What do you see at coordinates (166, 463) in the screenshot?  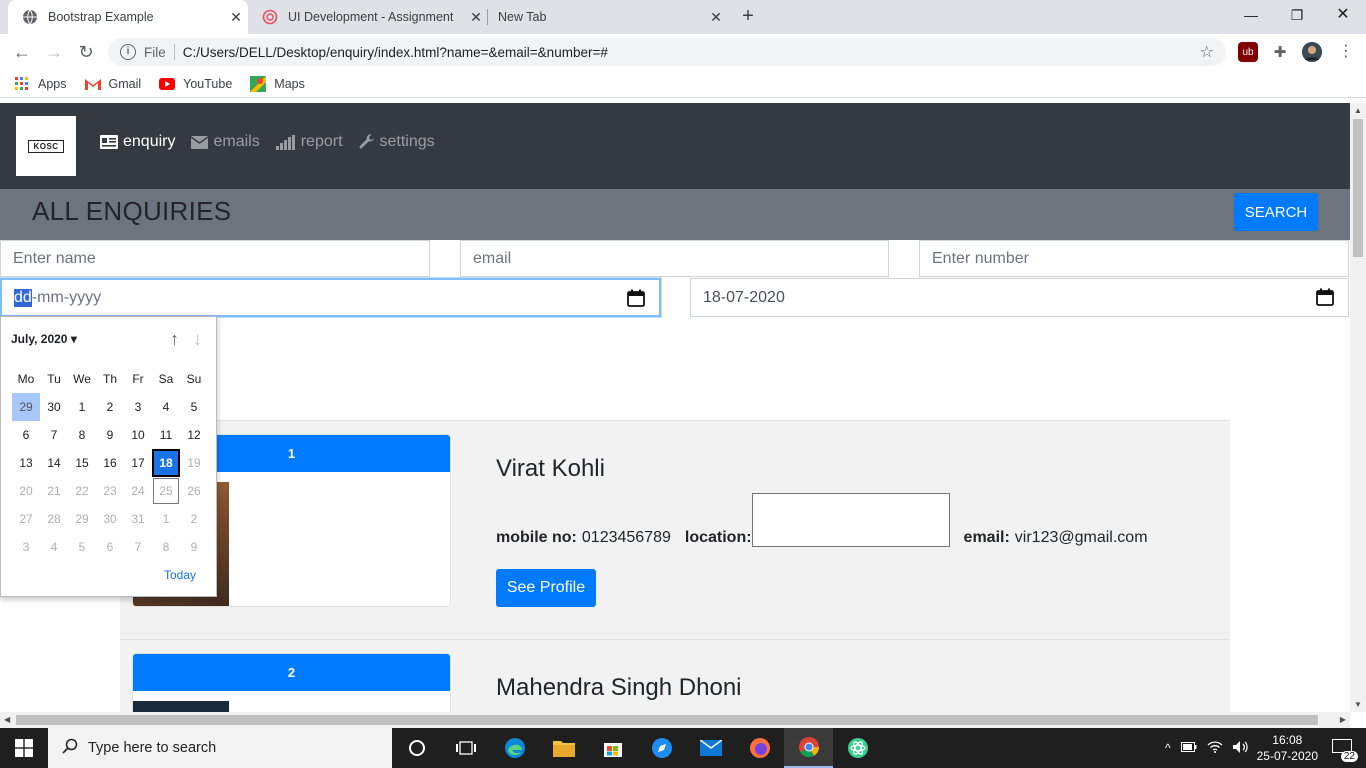 I see `calendar-day-selected: 18` at bounding box center [166, 463].